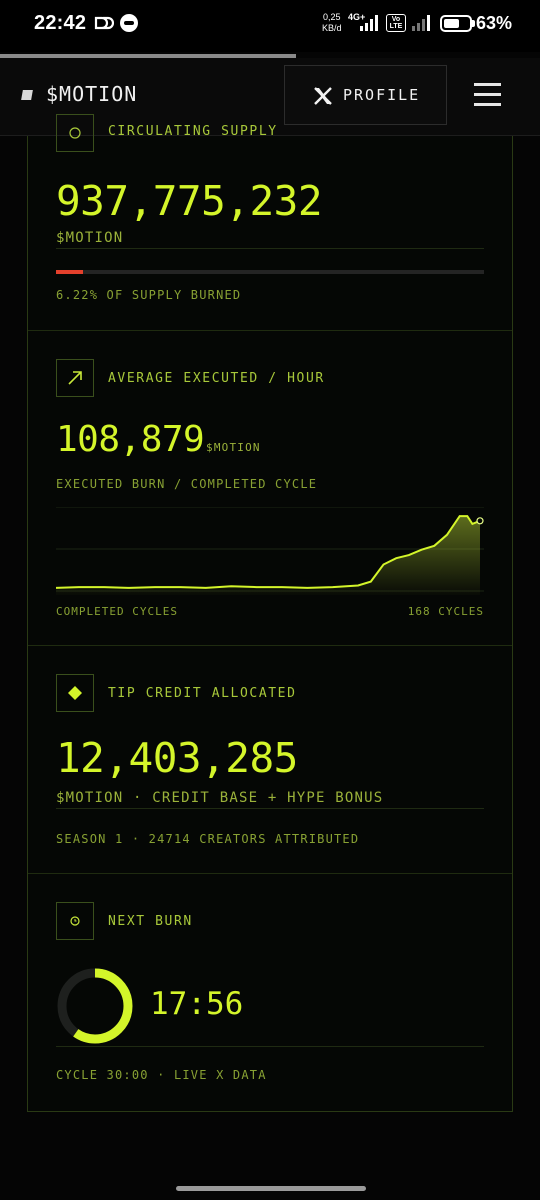  I want to click on target-icon, so click(75, 133).